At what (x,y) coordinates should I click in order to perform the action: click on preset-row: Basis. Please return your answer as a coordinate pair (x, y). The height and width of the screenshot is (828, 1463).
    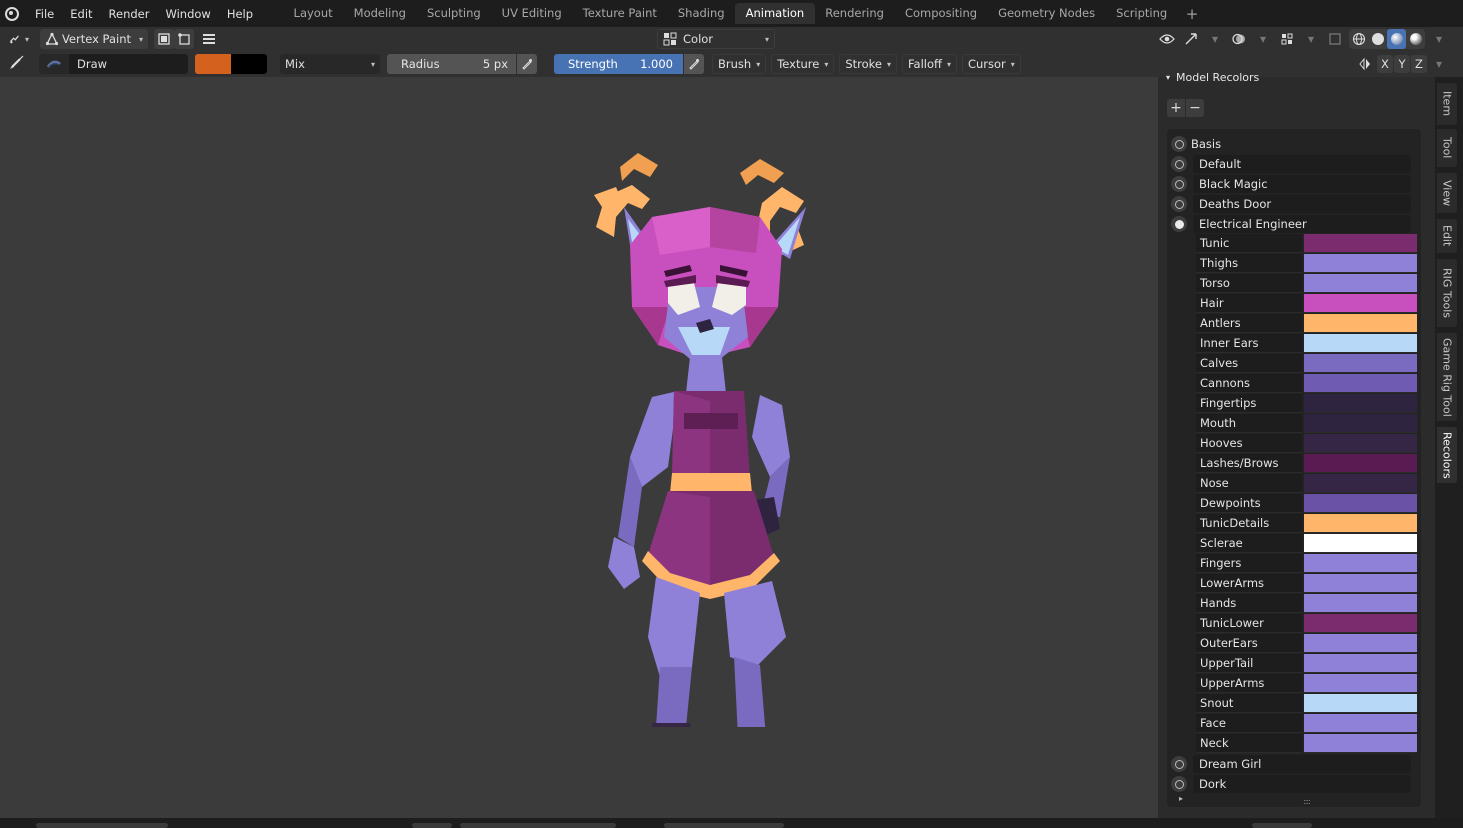
    Looking at the image, I should click on (1294, 144).